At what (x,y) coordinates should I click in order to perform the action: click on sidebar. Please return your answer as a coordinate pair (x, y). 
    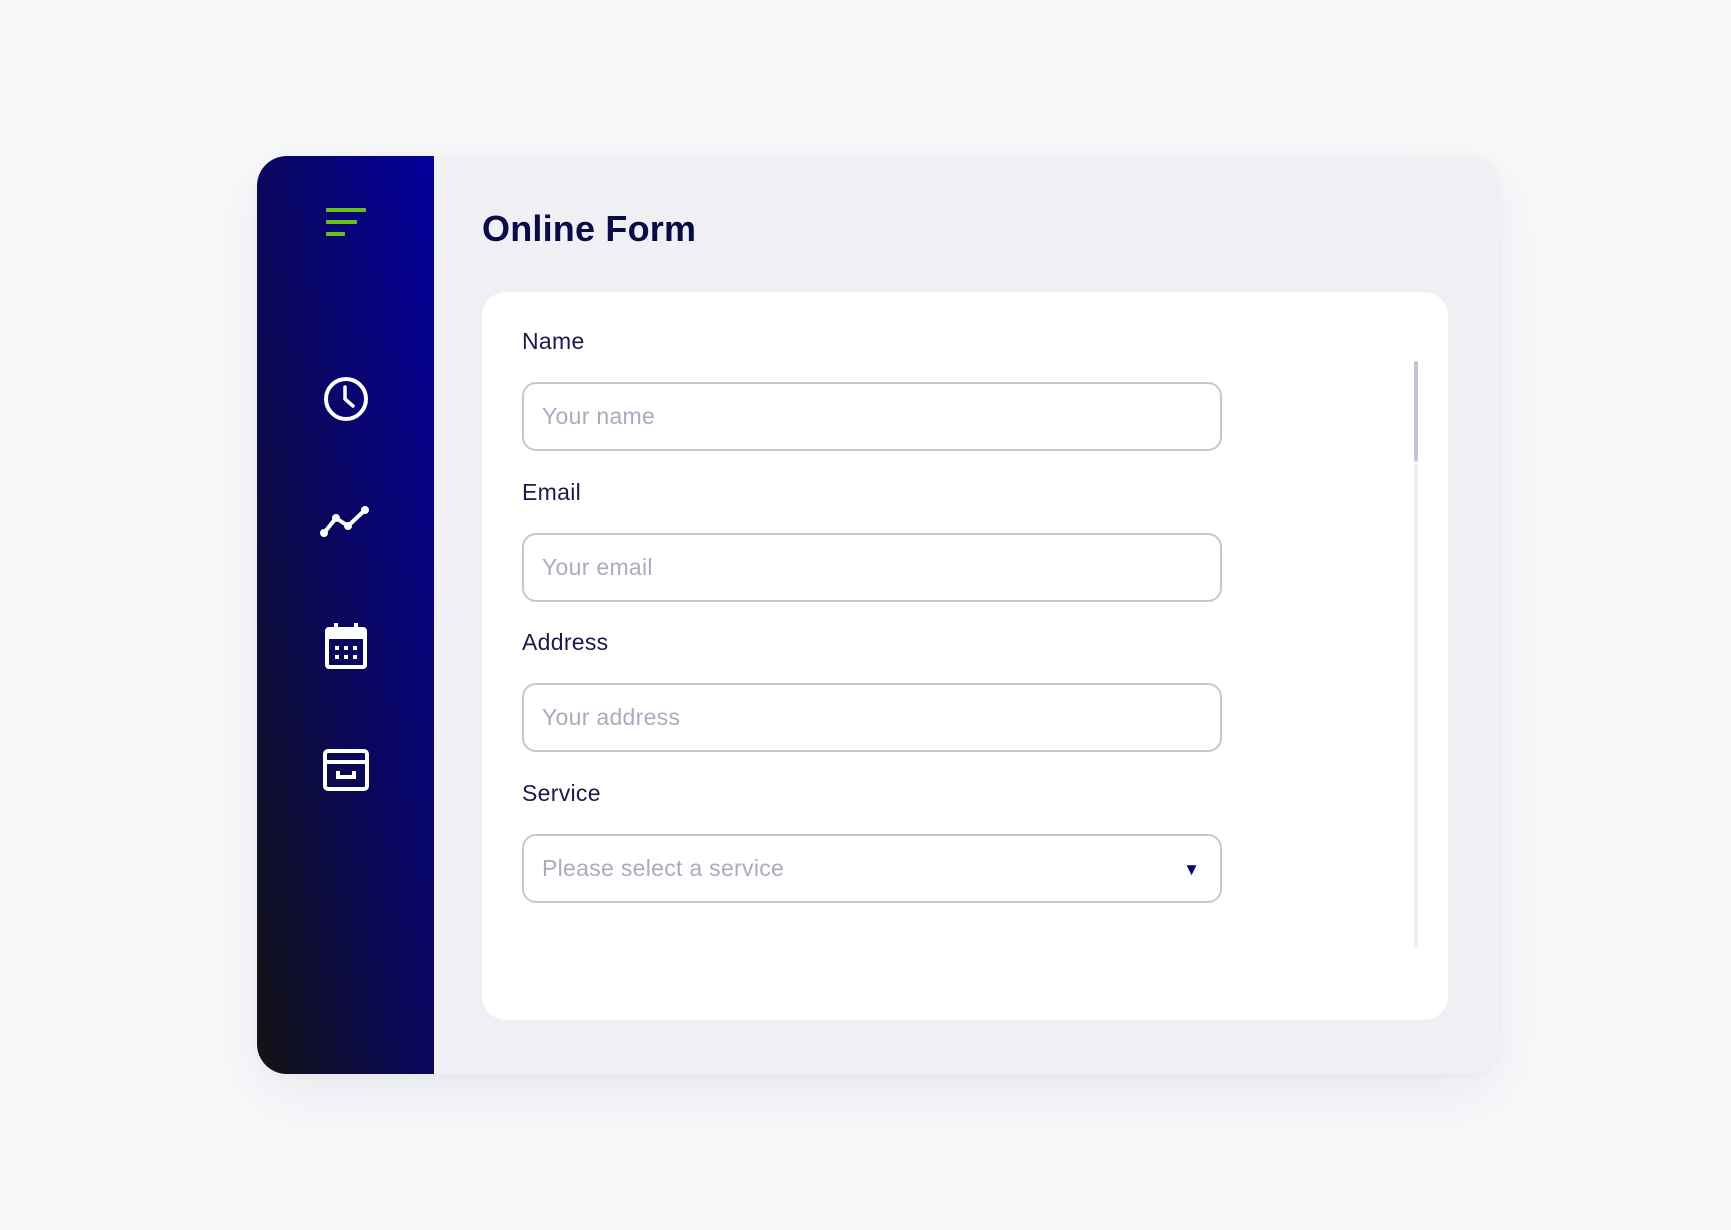
    Looking at the image, I should click on (345, 615).